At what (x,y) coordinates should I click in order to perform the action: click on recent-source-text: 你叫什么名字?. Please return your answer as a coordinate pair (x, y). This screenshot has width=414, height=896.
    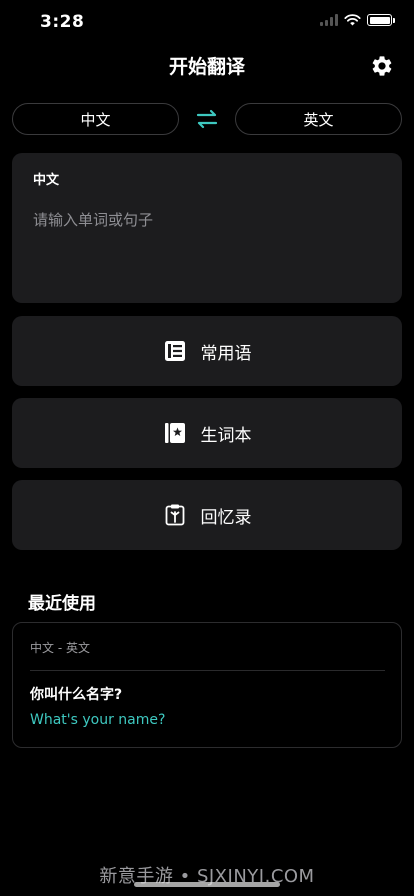
    Looking at the image, I should click on (76, 695).